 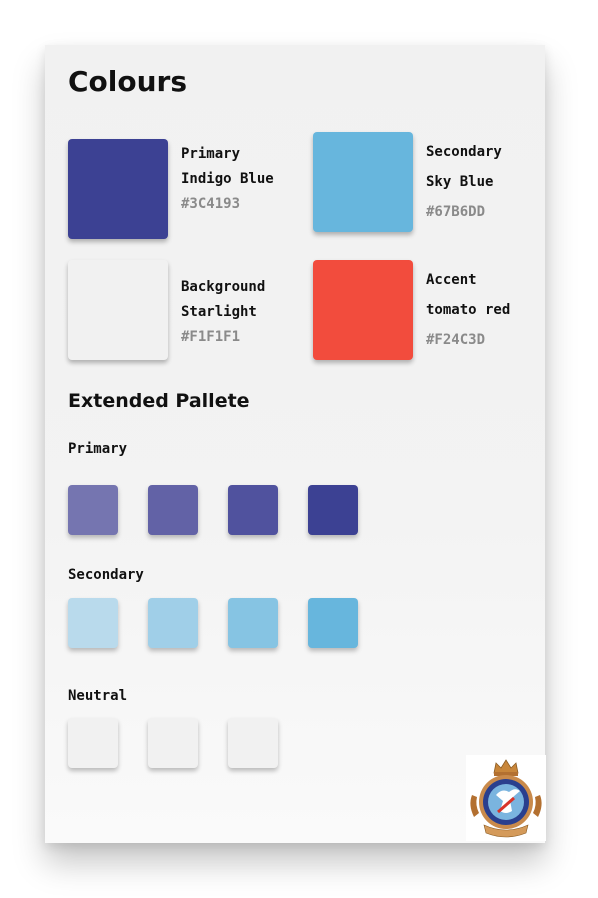 I want to click on accent-swatch, so click(x=363, y=310).